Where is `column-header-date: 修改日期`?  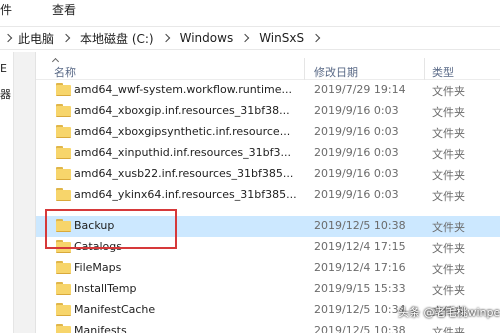 column-header-date: 修改日期 is located at coordinates (336, 72).